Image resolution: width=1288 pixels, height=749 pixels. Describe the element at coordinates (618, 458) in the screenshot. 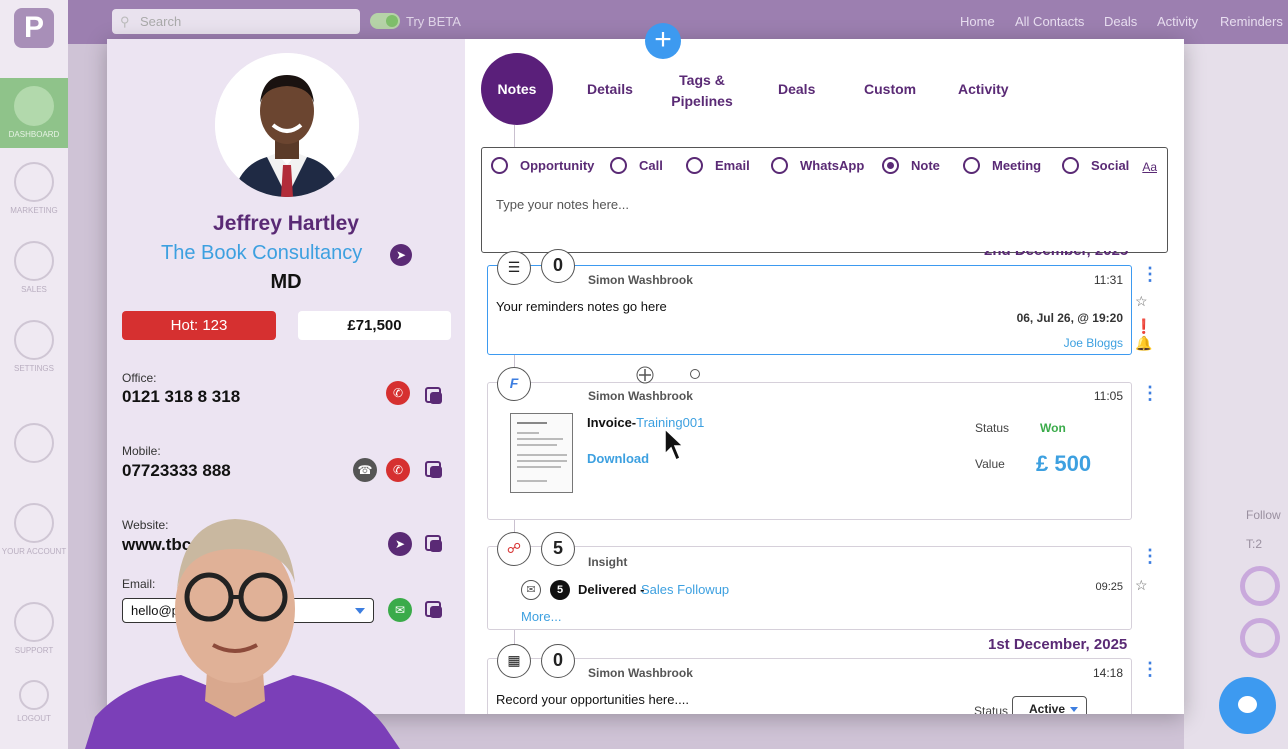

I see `download-link: Download` at that location.